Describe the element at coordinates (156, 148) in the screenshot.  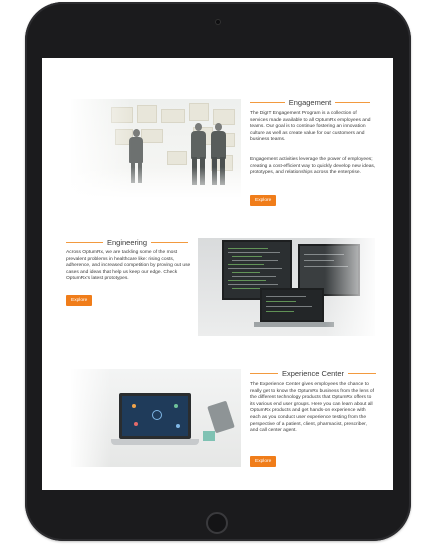
I see `engagement-image` at that location.